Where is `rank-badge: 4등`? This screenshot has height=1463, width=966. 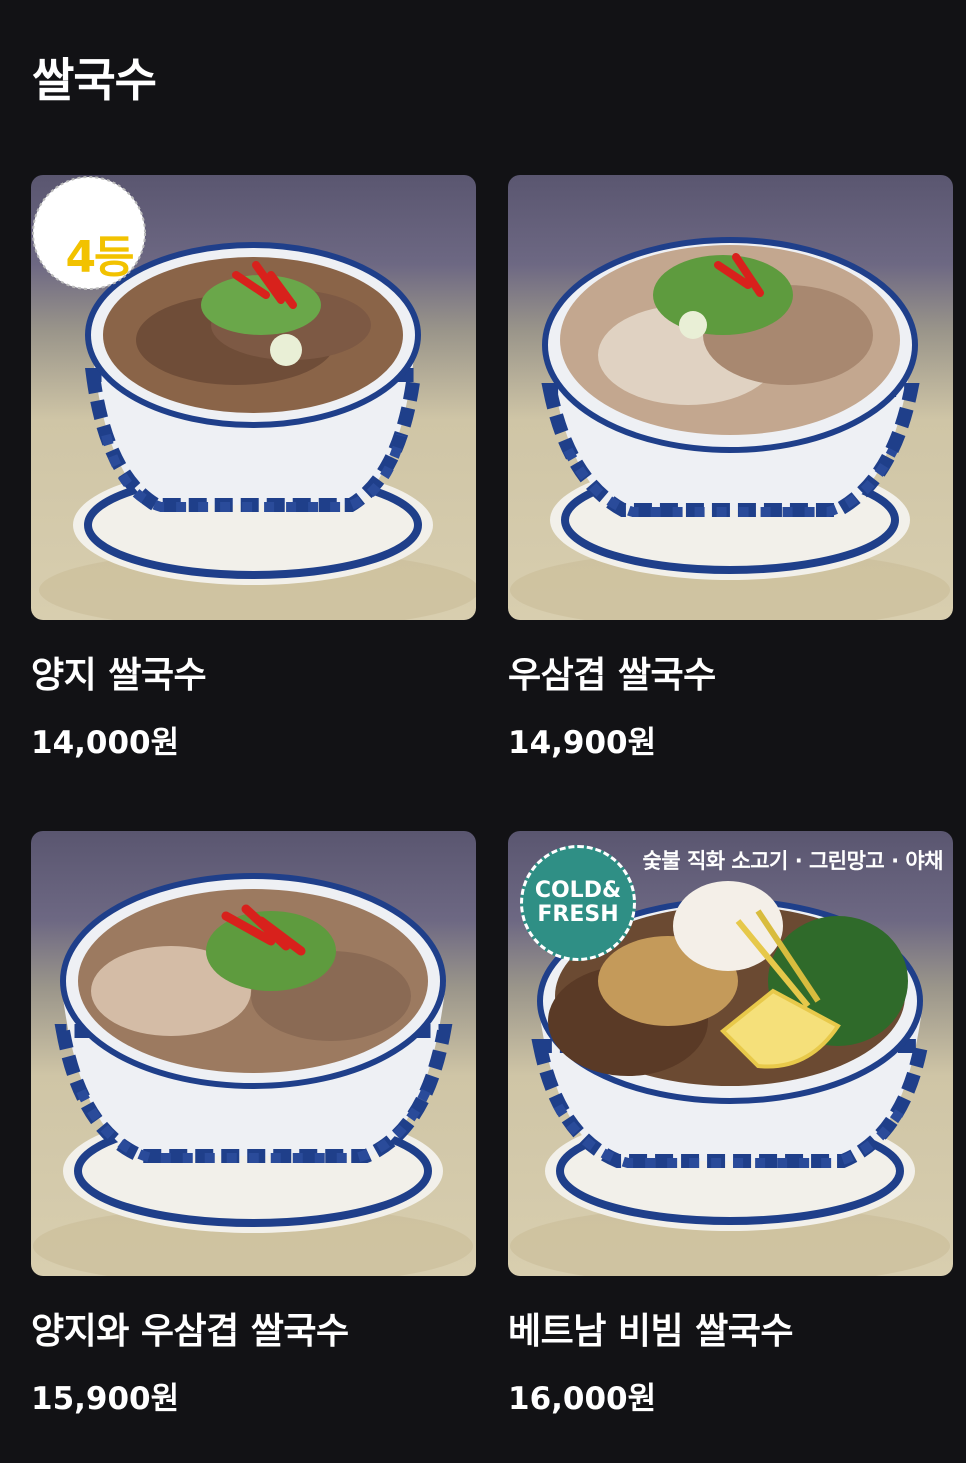 rank-badge: 4등 is located at coordinates (99, 257).